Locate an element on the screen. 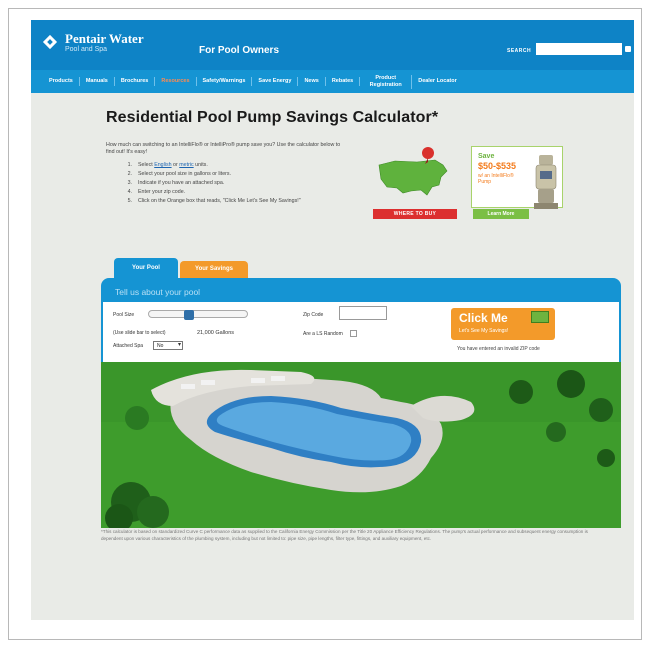 Image resolution: width=650 pixels, height=646 pixels. slider-handle is located at coordinates (189, 315).